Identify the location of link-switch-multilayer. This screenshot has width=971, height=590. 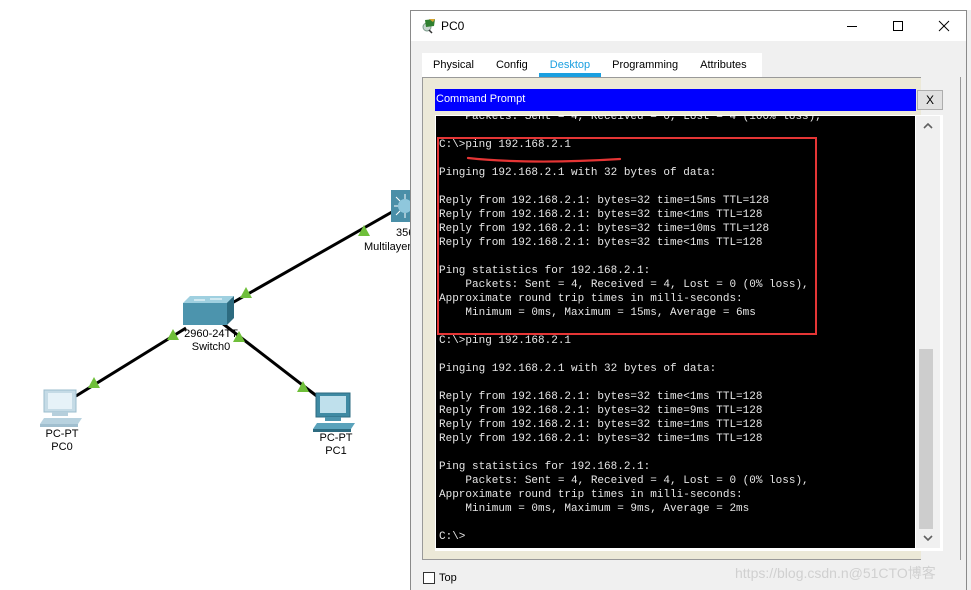
(312, 257).